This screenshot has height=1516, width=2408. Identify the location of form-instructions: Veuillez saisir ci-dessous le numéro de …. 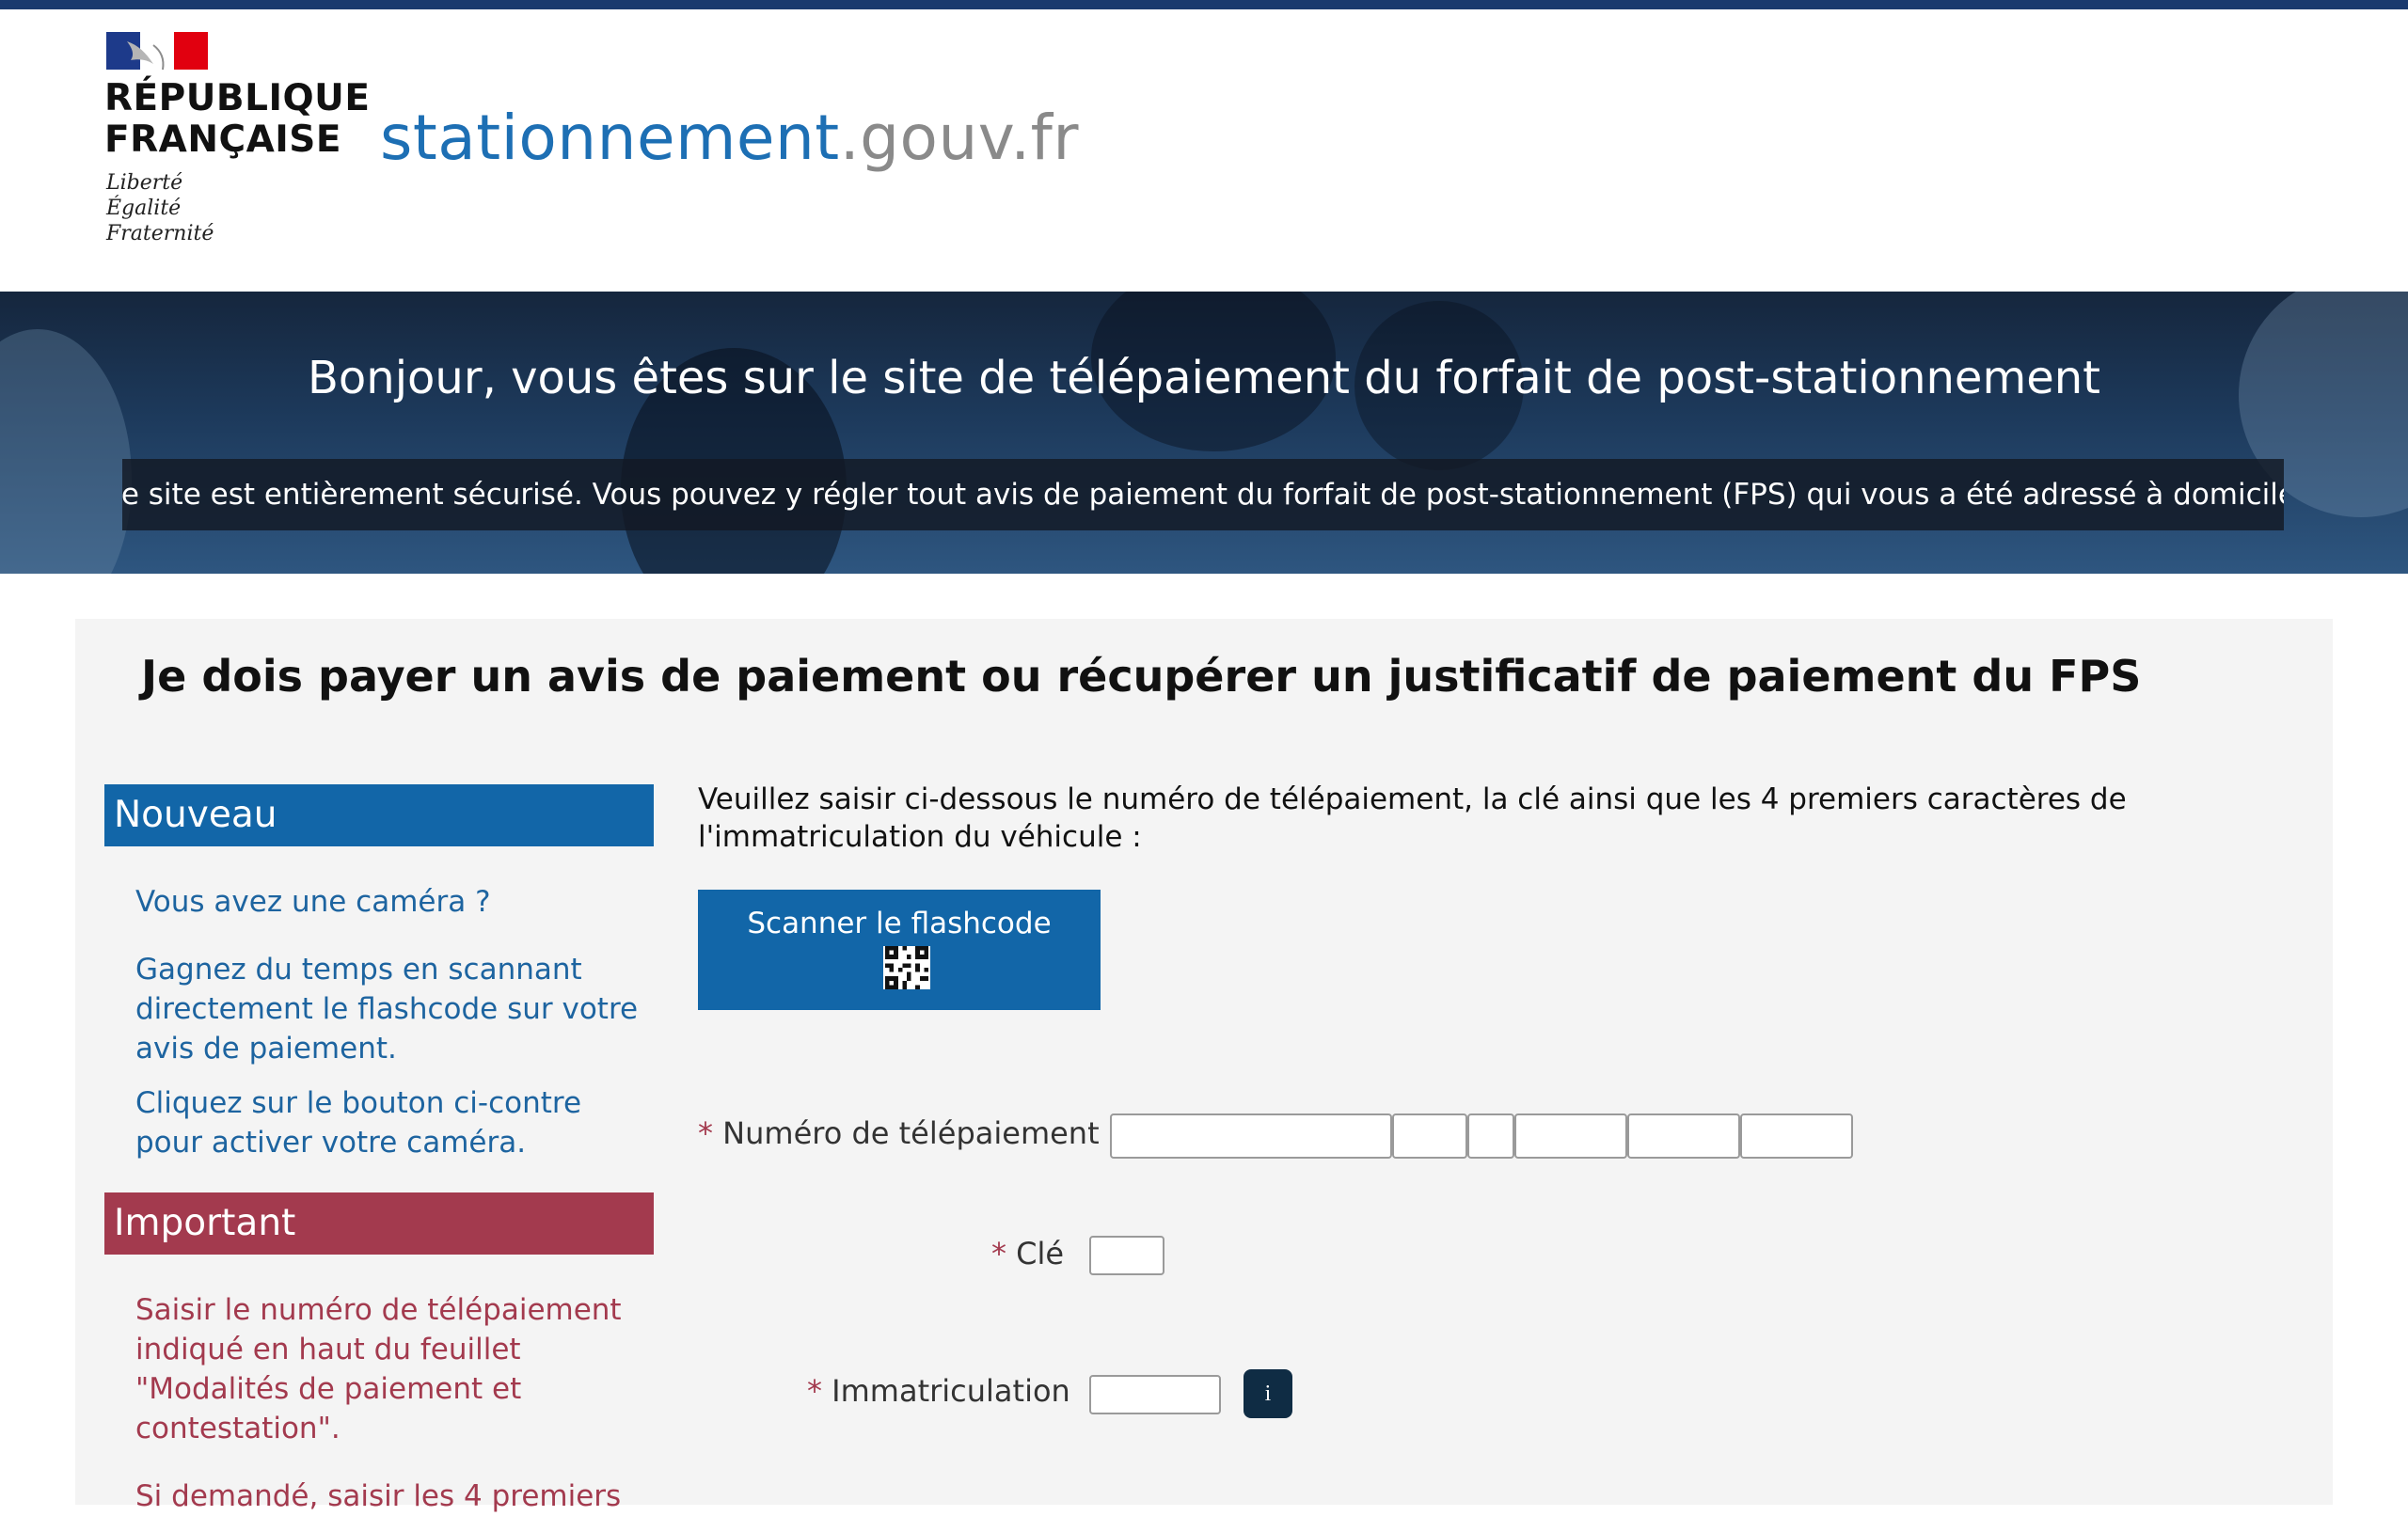
(1413, 818).